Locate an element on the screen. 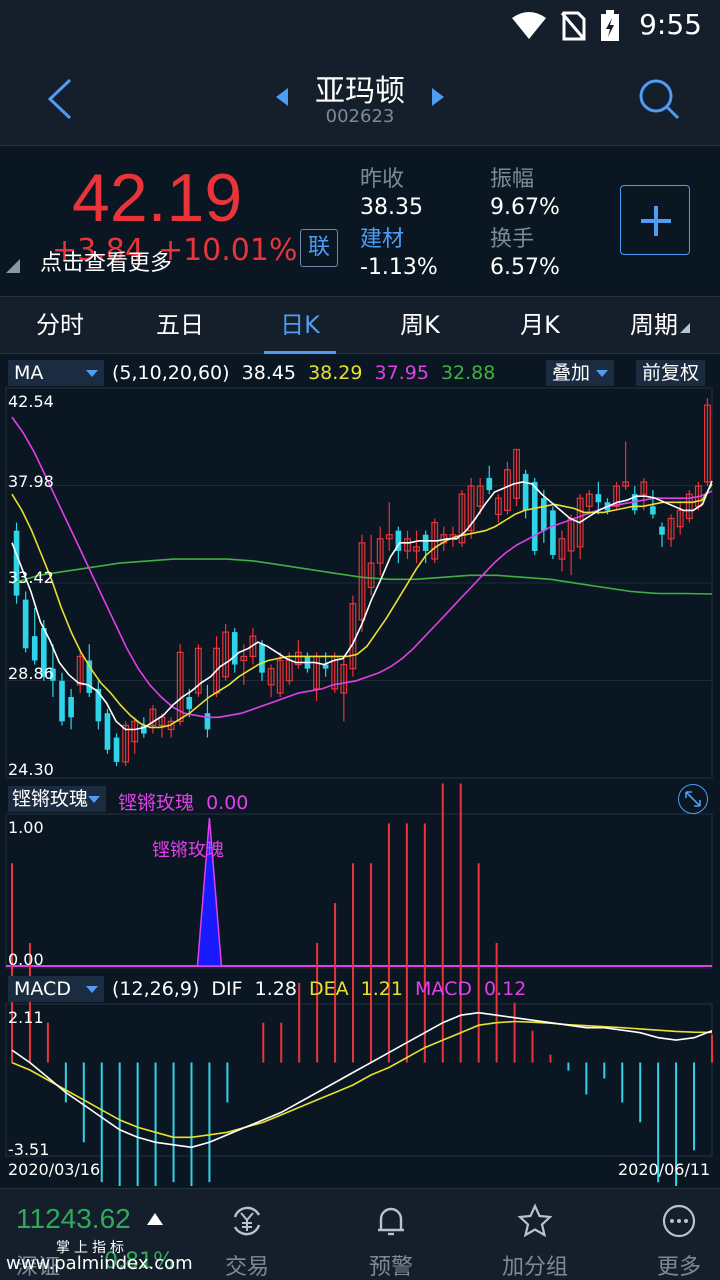 The height and width of the screenshot is (1280, 720). tab-intraday-label: 分时 is located at coordinates (60, 325).